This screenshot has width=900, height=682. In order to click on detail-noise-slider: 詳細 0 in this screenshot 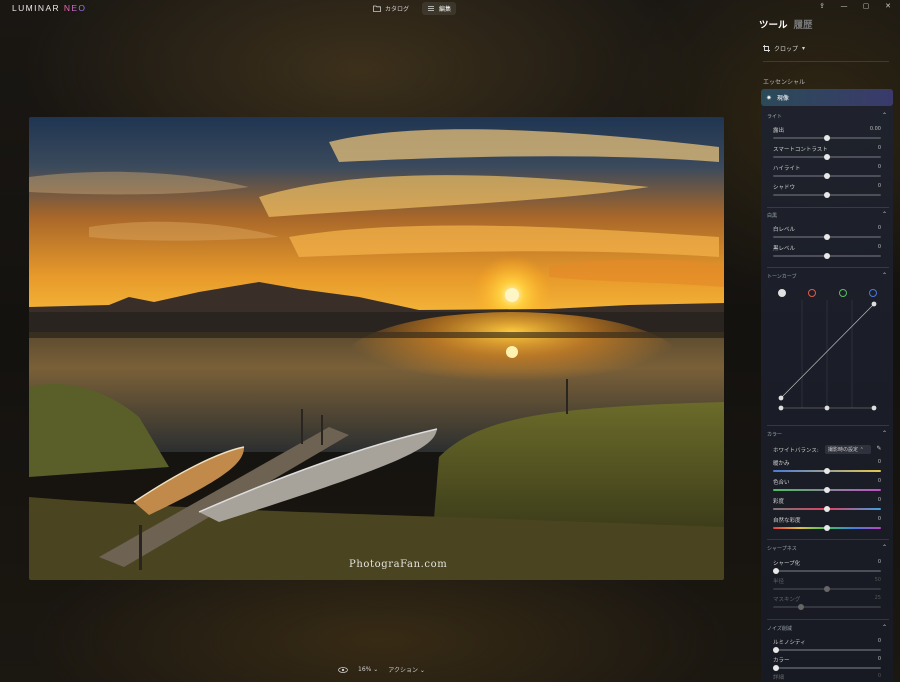, I will do `click(827, 677)`.